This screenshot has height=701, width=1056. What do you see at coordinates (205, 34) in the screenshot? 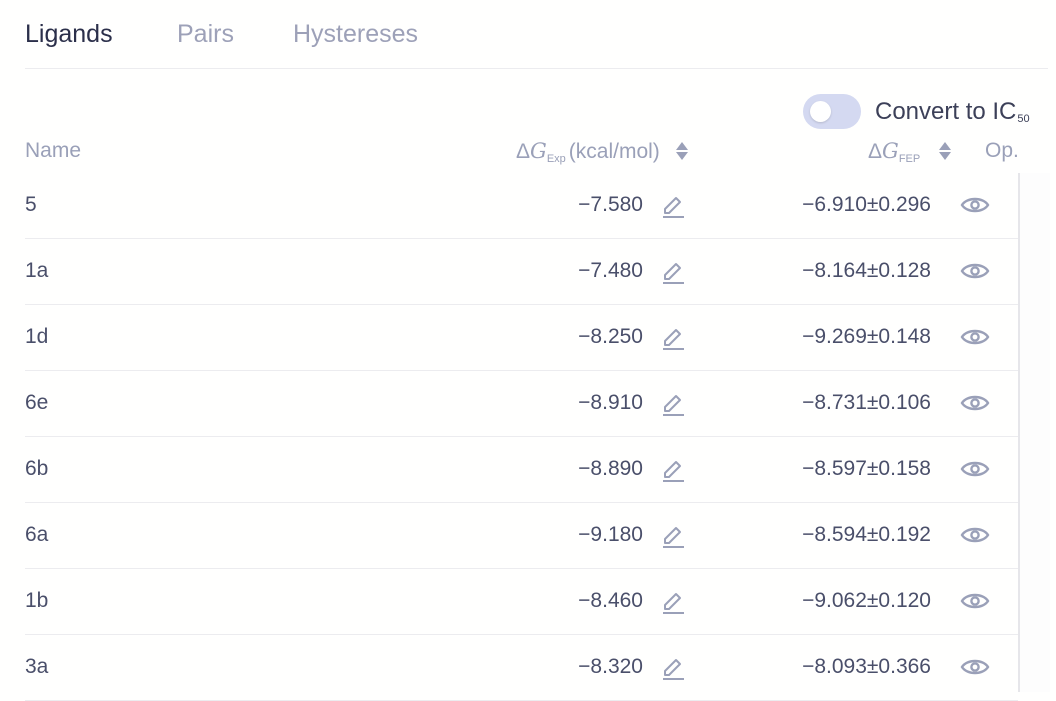
I see `tab-pairs: Pairs` at bounding box center [205, 34].